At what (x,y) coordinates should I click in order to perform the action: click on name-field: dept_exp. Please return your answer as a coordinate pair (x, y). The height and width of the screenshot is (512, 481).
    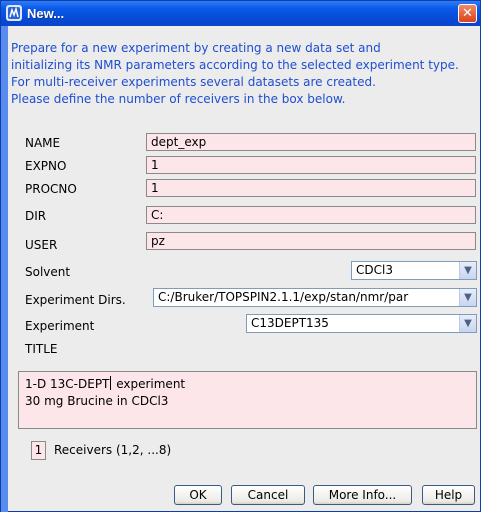
    Looking at the image, I should click on (311, 142).